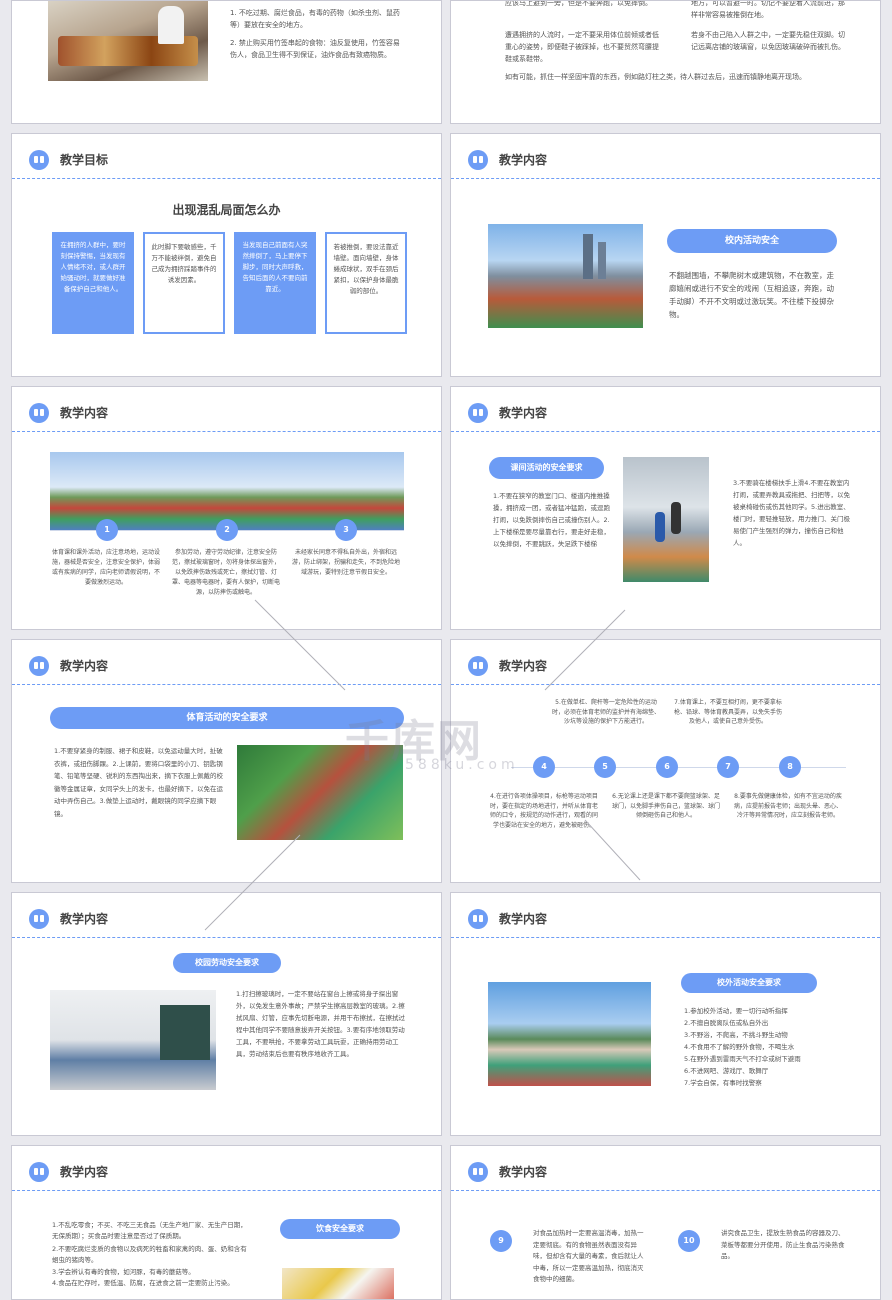 The image size is (892, 1300). I want to click on canteen-photo, so click(128, 41).